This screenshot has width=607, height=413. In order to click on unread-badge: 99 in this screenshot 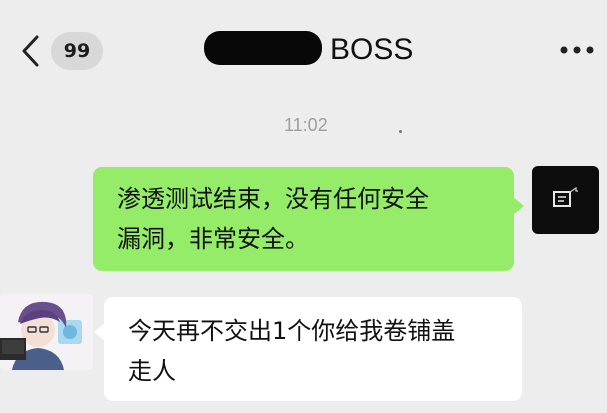, I will do `click(77, 51)`.